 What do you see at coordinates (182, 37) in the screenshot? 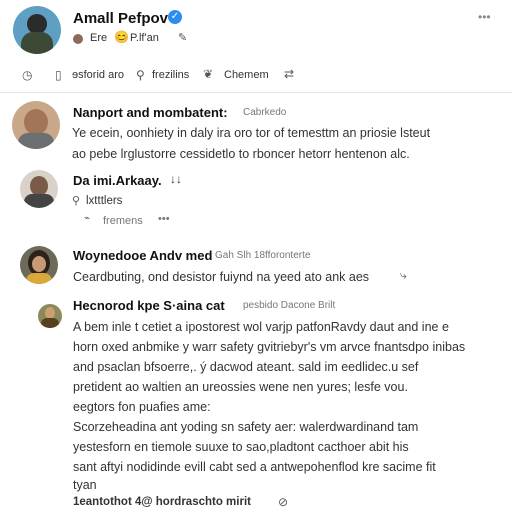
I see `pin-icon: ✎` at bounding box center [182, 37].